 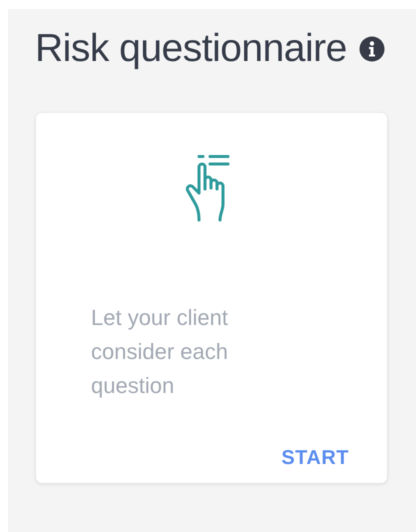 I want to click on info-icon, so click(x=371, y=49).